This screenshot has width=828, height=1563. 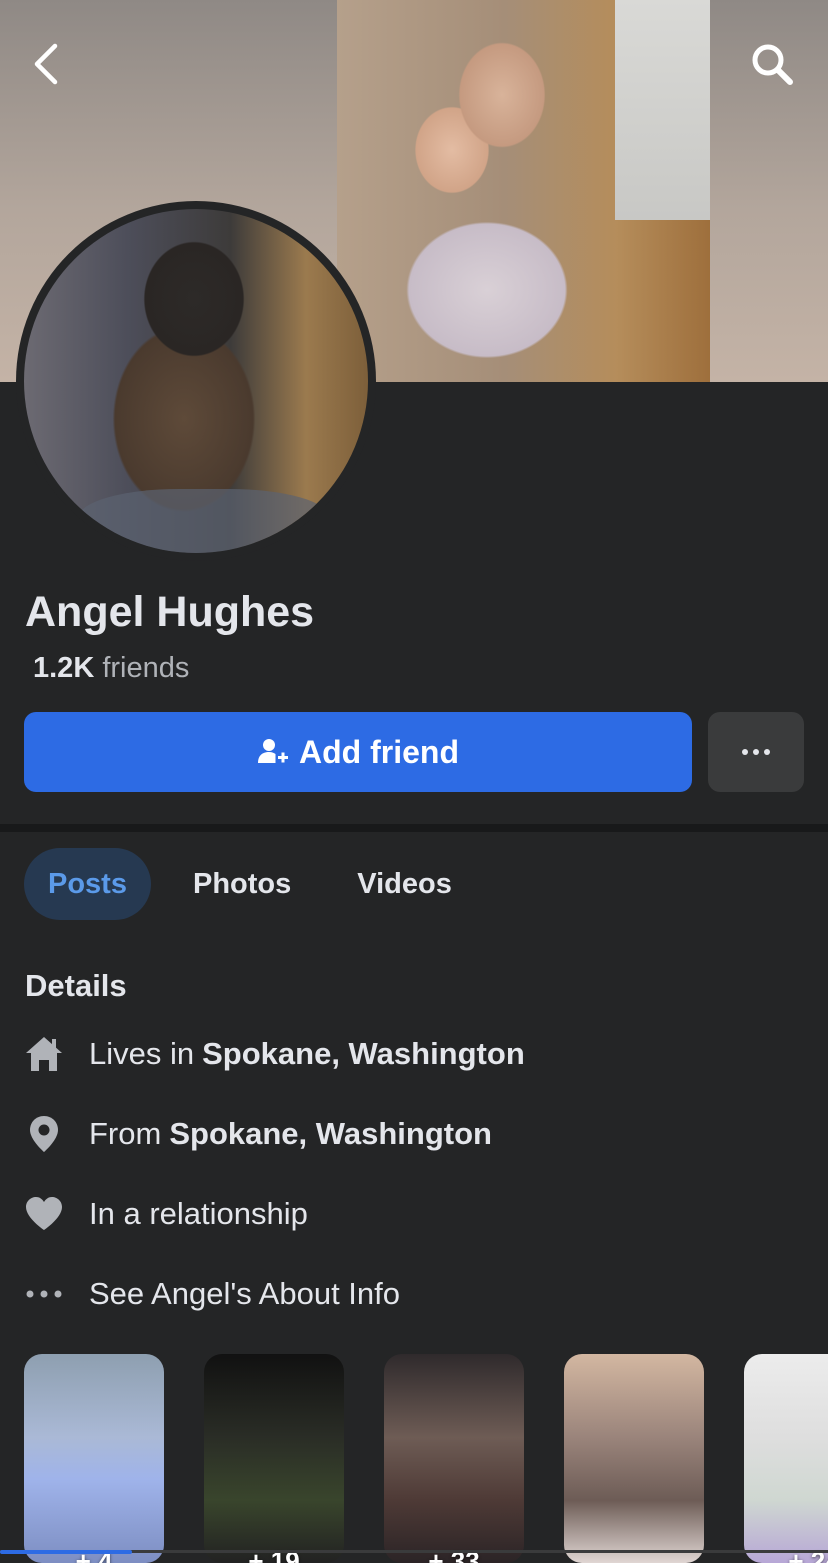 I want to click on back-button, so click(x=46, y=64).